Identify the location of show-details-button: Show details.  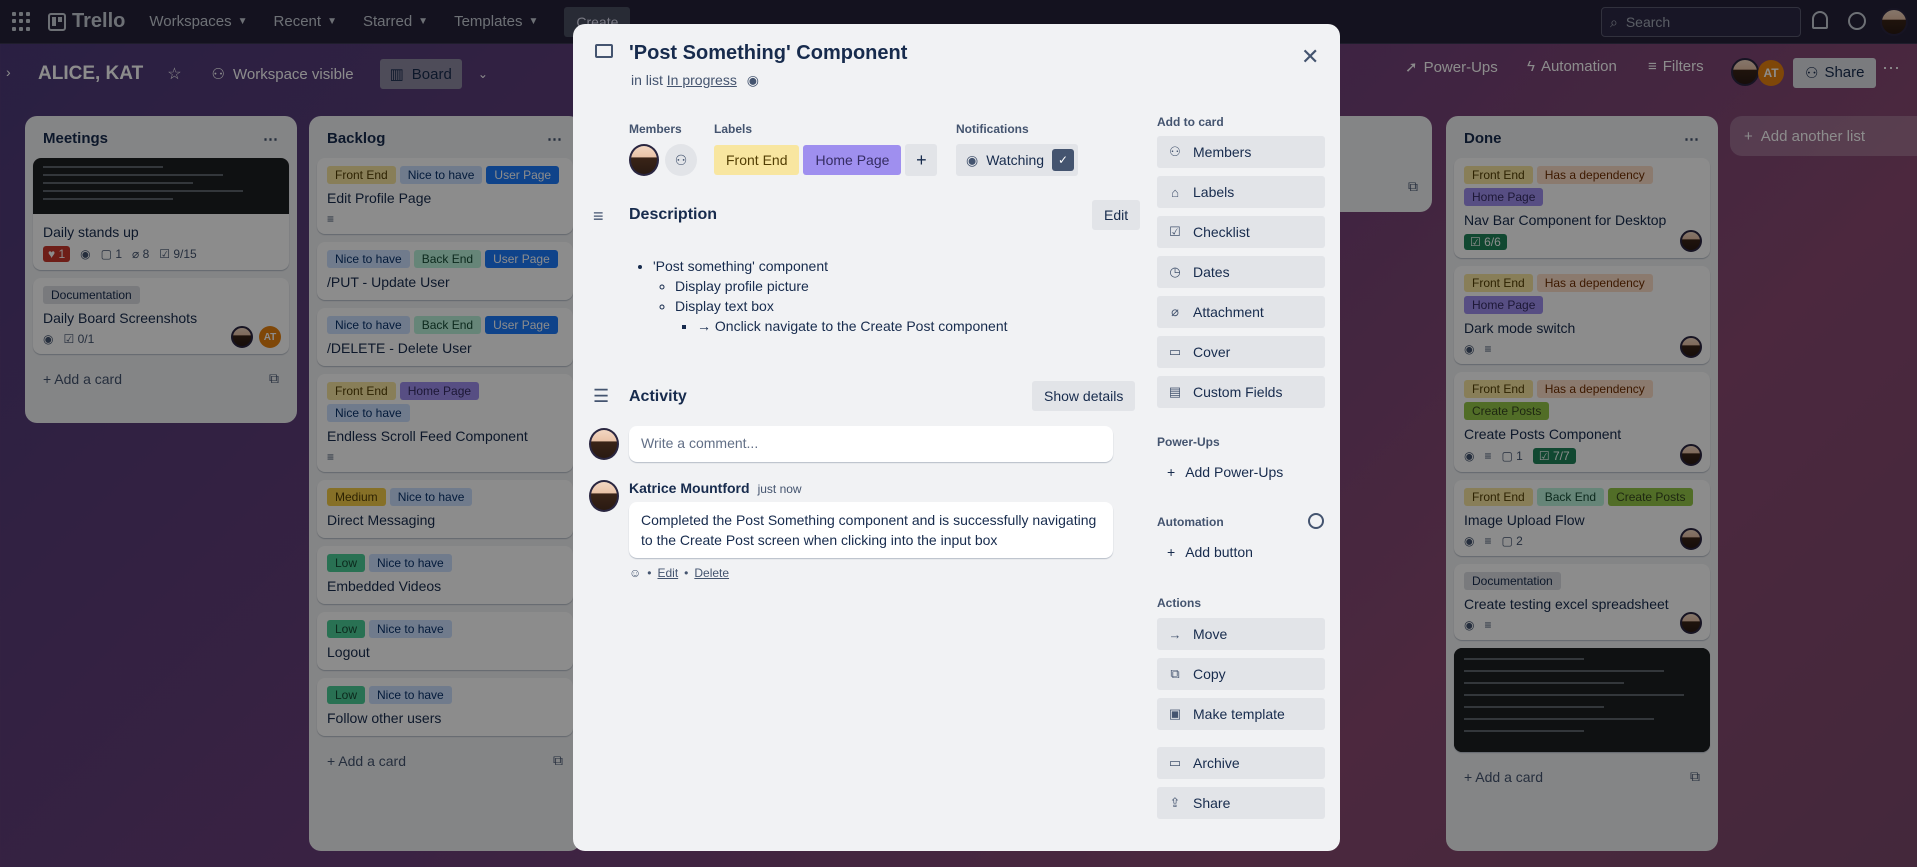
(1084, 396).